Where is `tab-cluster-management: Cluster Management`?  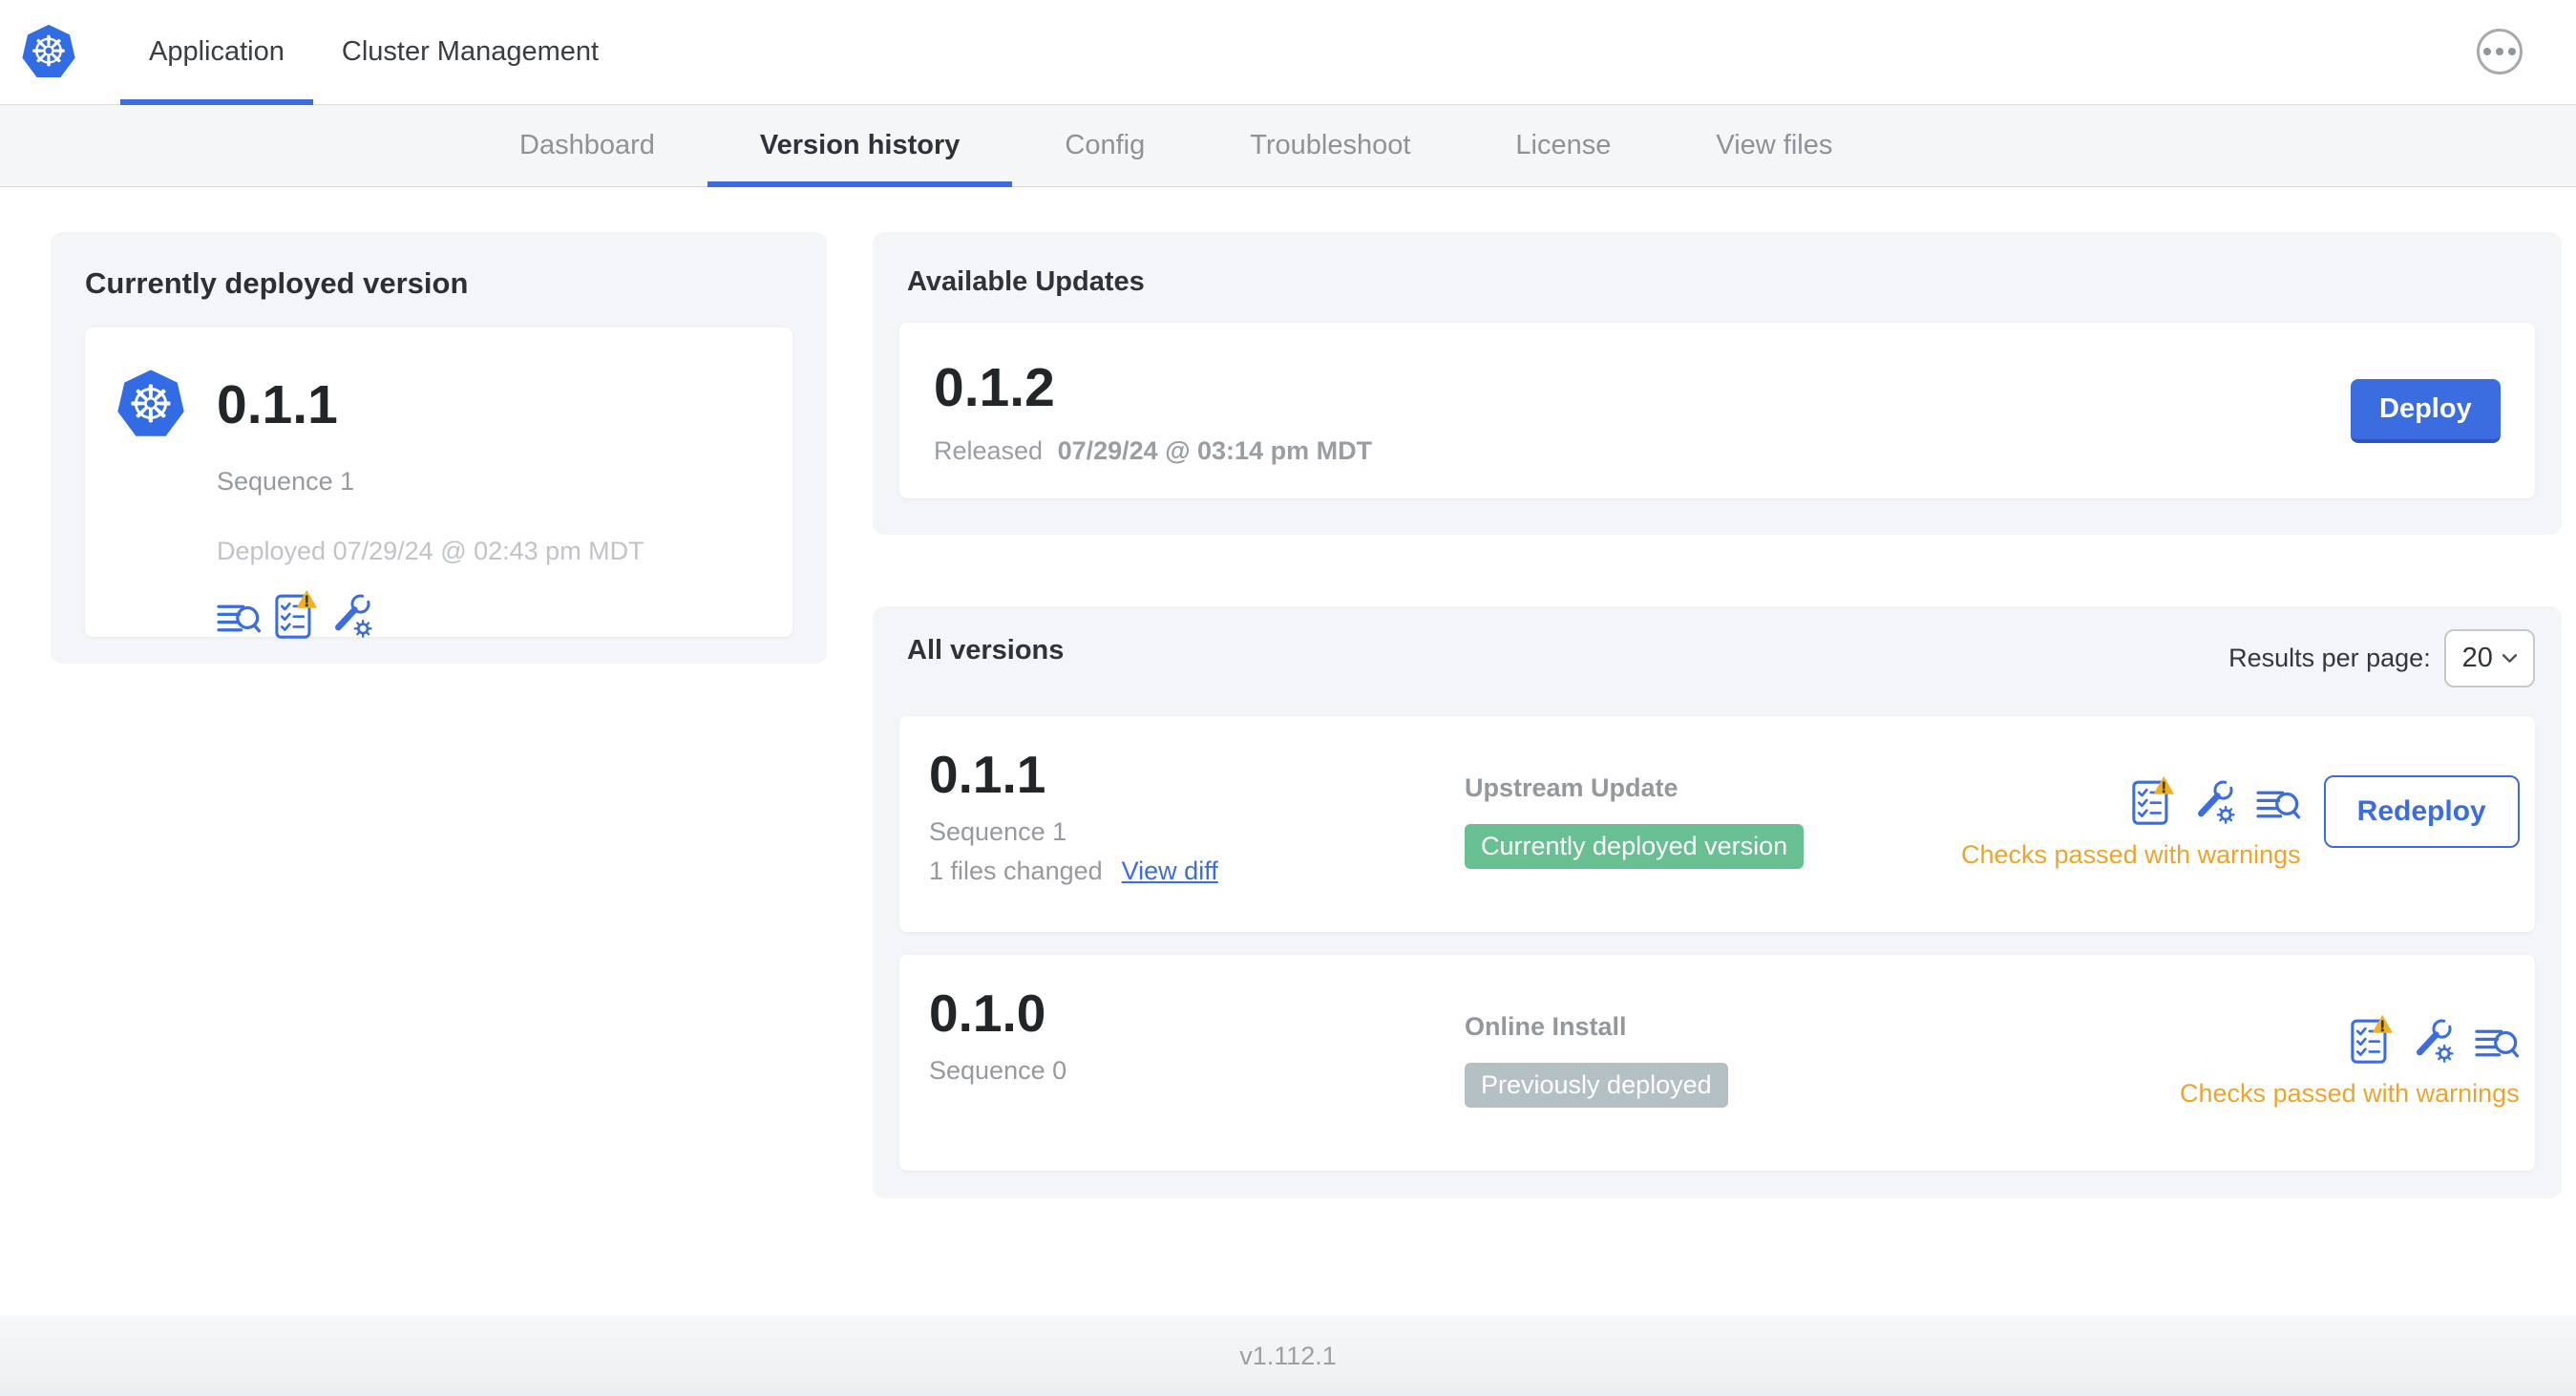 tab-cluster-management: Cluster Management is located at coordinates (470, 52).